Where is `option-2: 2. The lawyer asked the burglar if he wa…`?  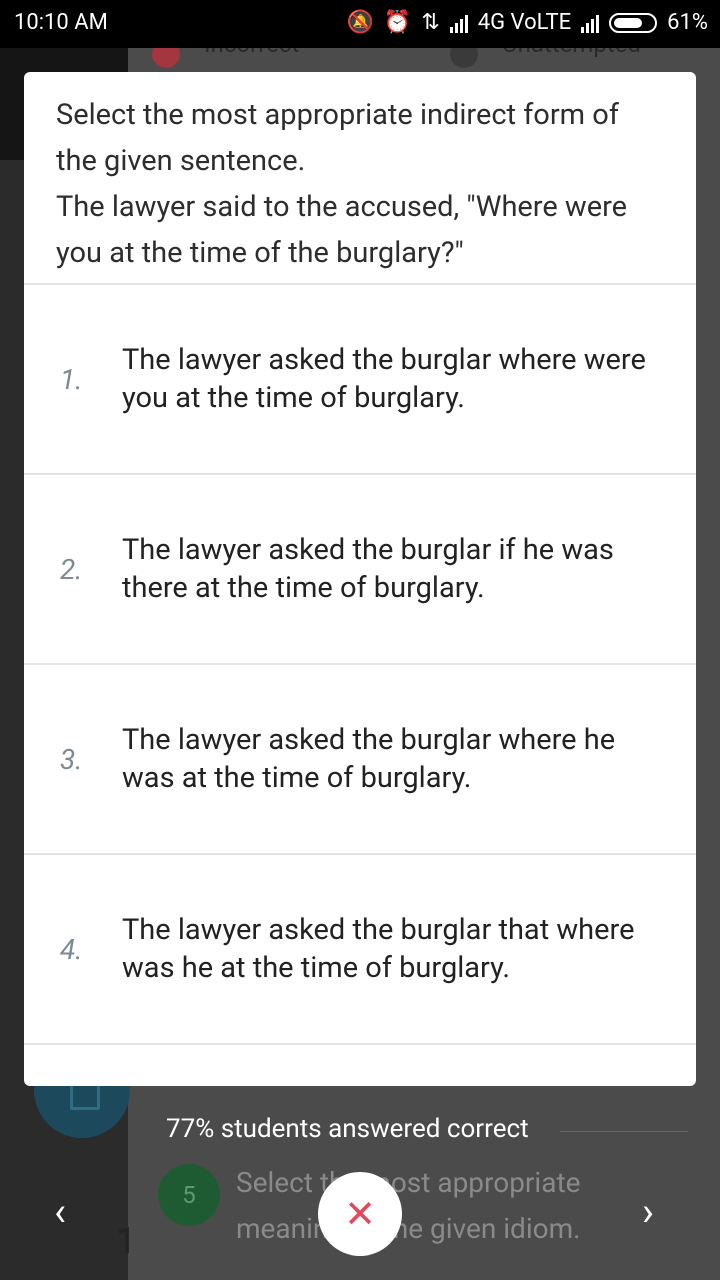
option-2: 2. The lawyer asked the burglar if he wa… is located at coordinates (360, 570).